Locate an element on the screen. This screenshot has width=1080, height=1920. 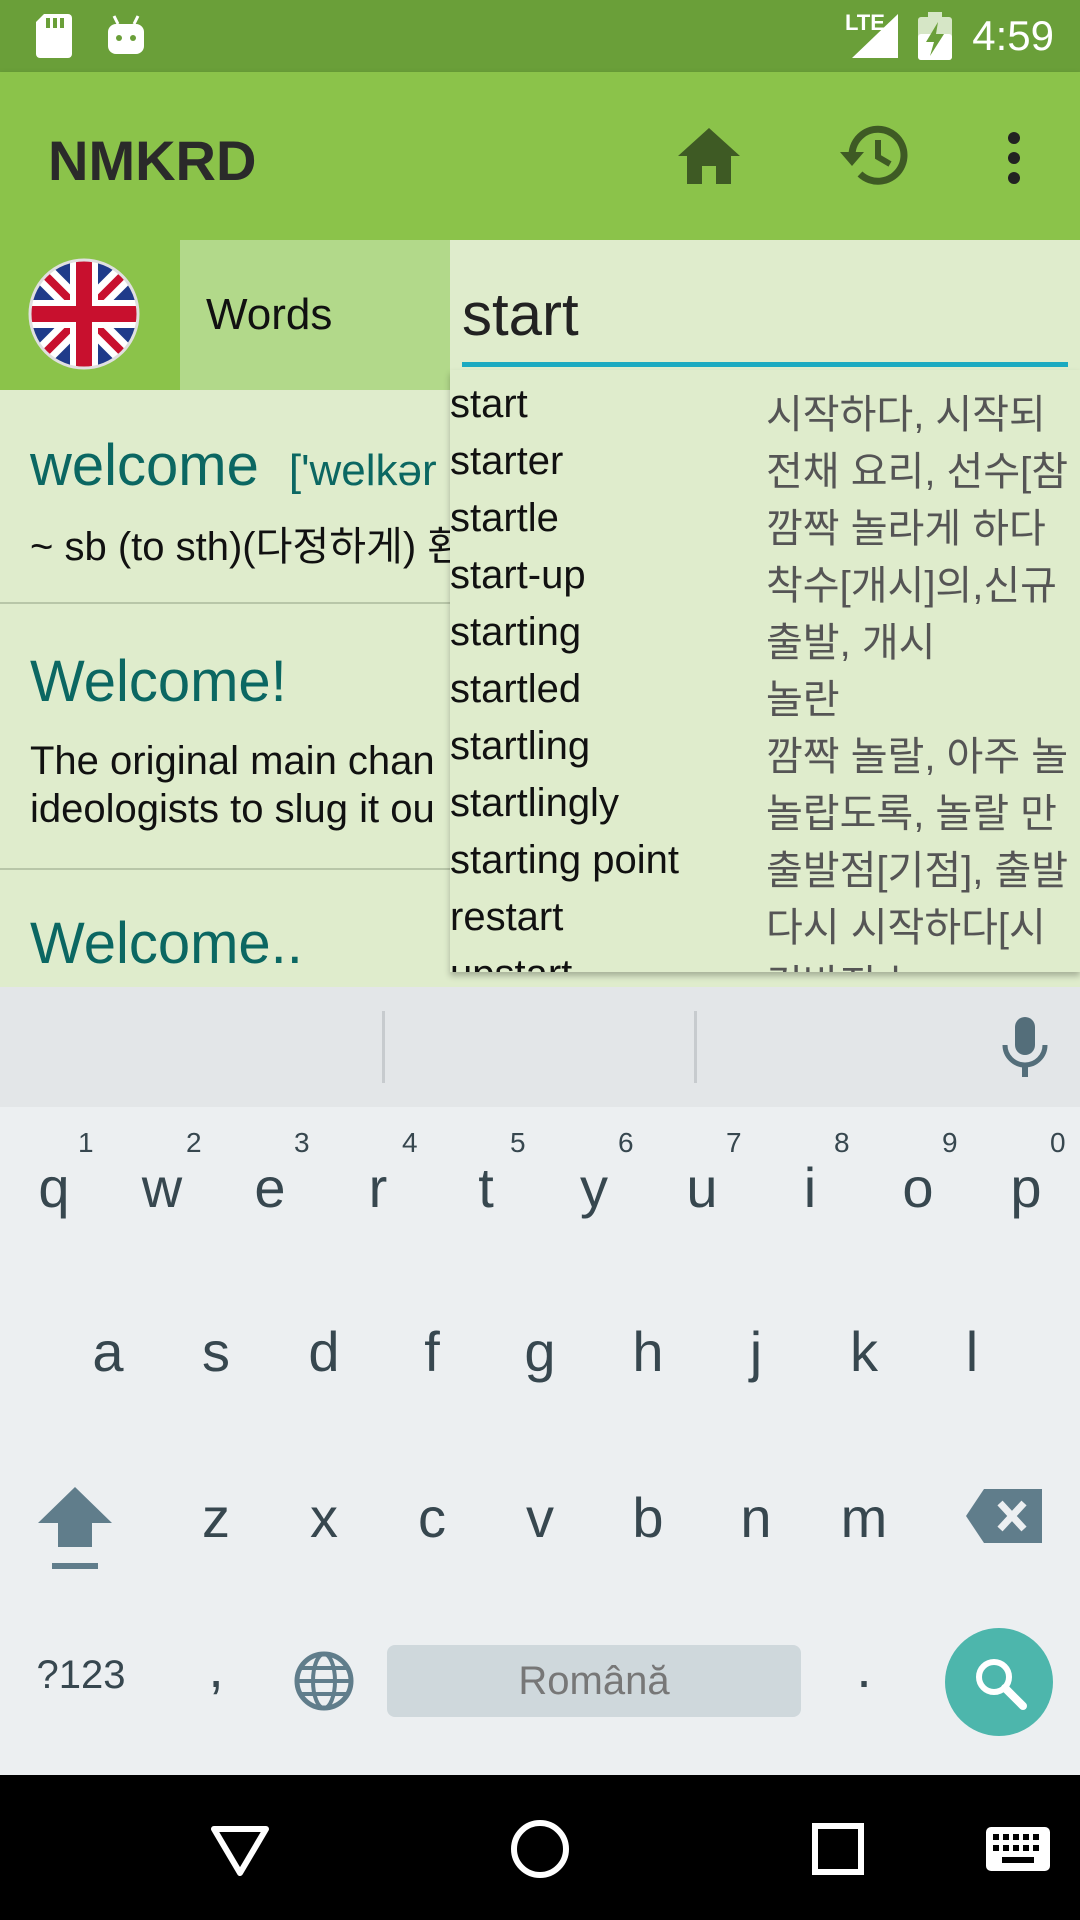
key-o: o is located at coordinates (918, 1187).